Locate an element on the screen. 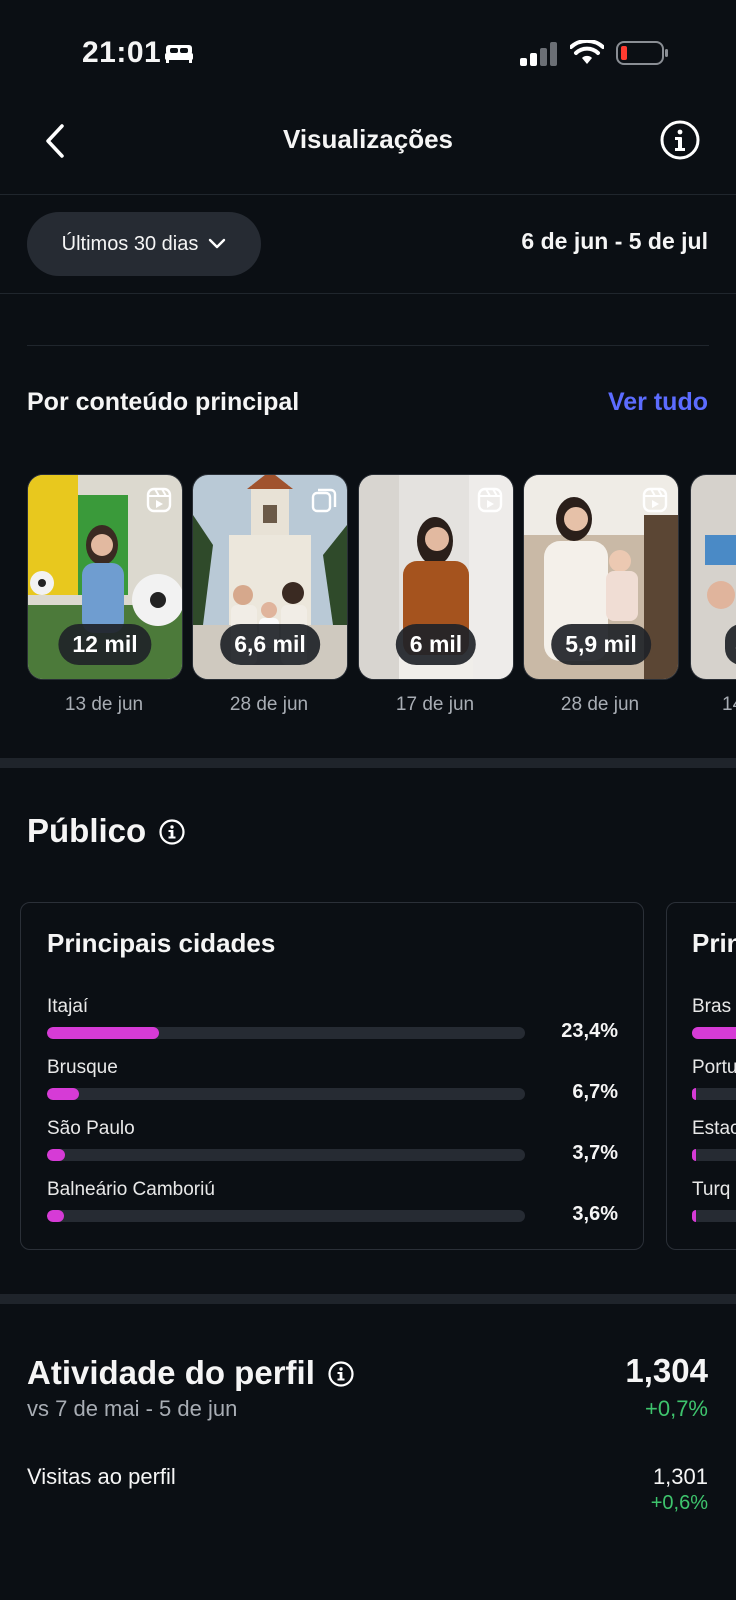  card-title: Prin is located at coordinates (714, 943).